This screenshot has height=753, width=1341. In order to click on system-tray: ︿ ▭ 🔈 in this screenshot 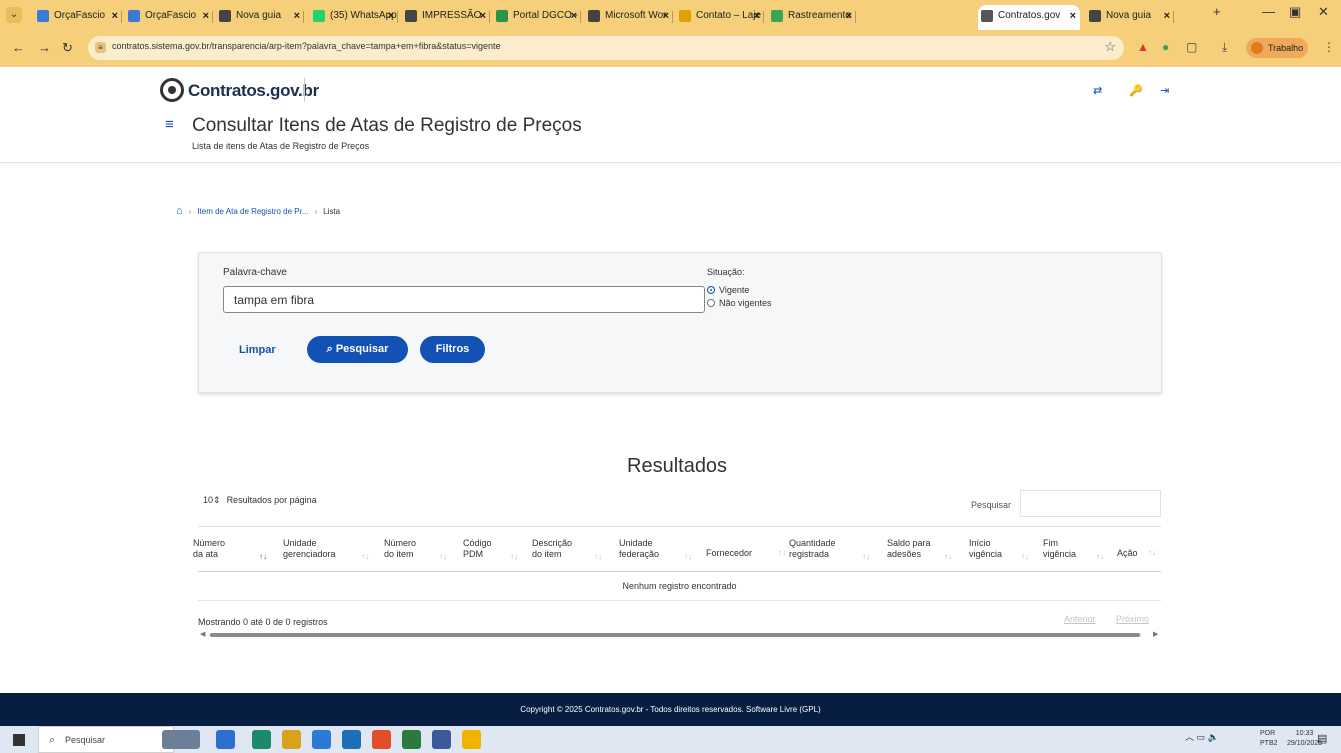, I will do `click(1202, 736)`.